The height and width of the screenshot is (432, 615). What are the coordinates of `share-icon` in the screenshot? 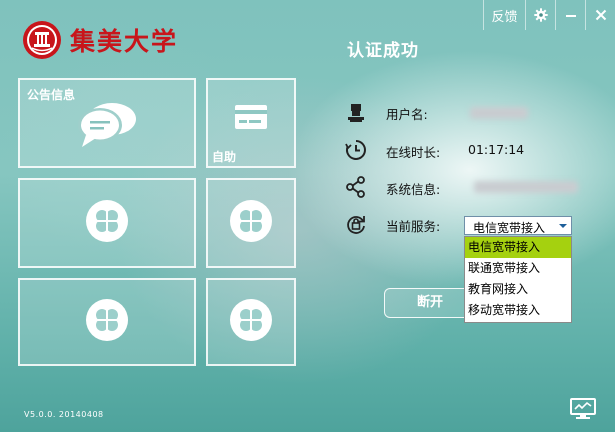 It's located at (355, 187).